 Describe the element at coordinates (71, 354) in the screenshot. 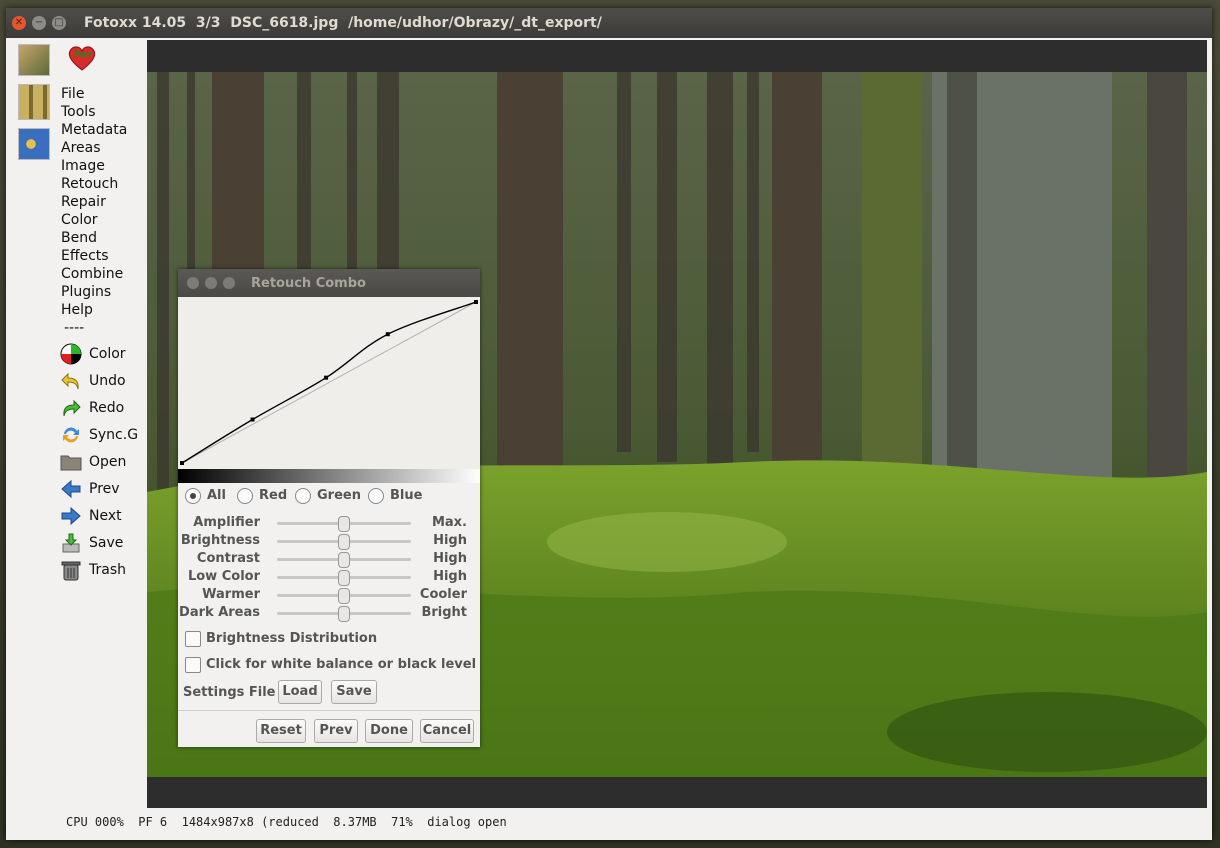

I see `color-wheel-icon` at that location.